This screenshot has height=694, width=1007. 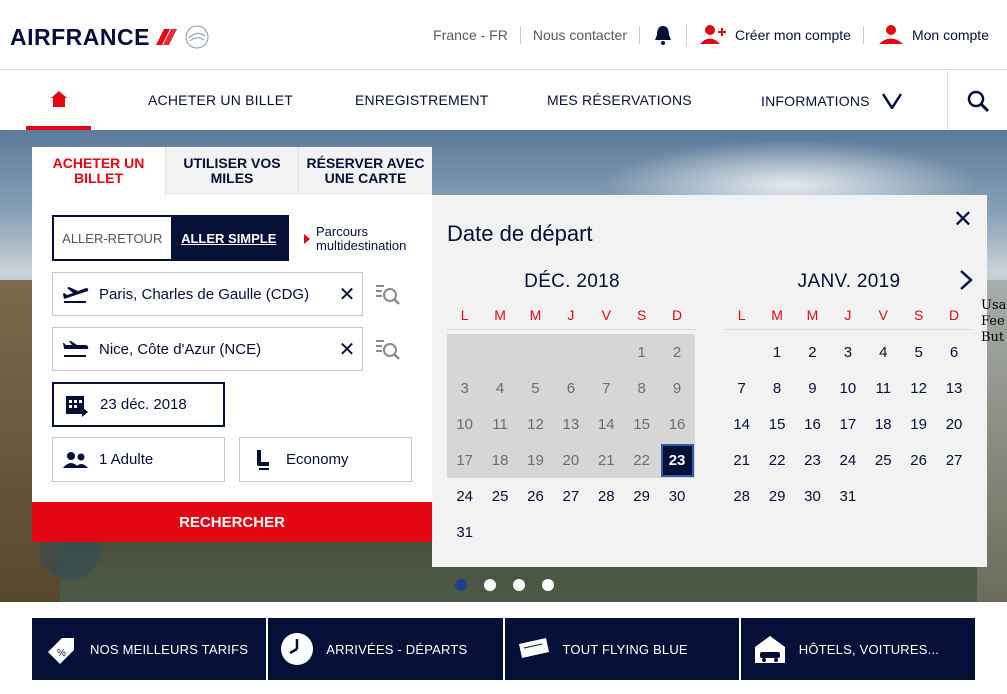 What do you see at coordinates (263, 460) in the screenshot?
I see `seat-icon` at bounding box center [263, 460].